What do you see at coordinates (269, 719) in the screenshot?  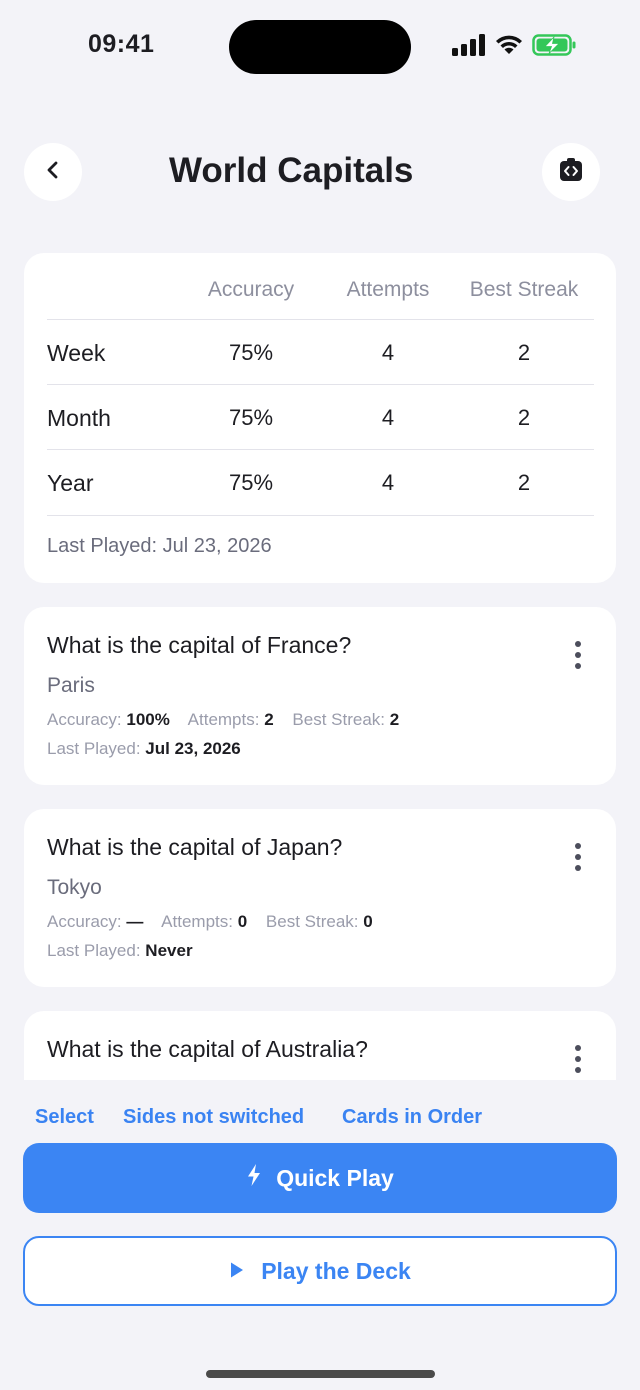 I see `attempts-value: 2` at bounding box center [269, 719].